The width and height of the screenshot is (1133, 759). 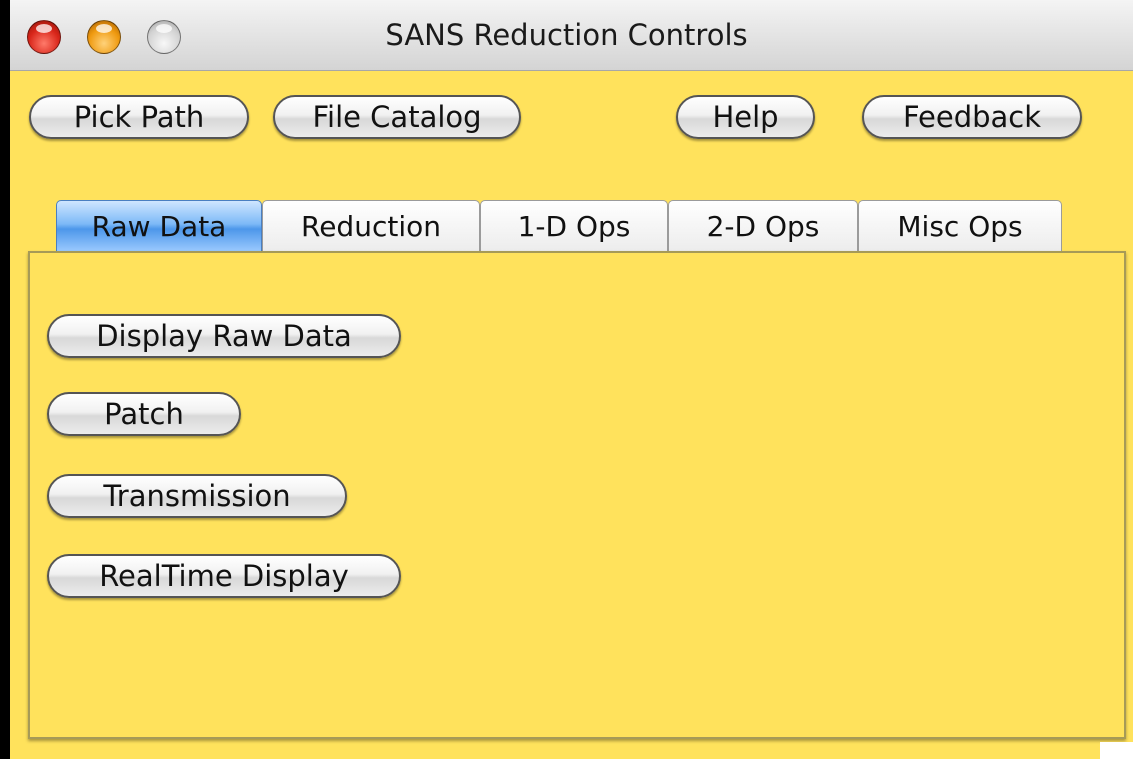 I want to click on tab-reduction: Reduction, so click(x=371, y=226).